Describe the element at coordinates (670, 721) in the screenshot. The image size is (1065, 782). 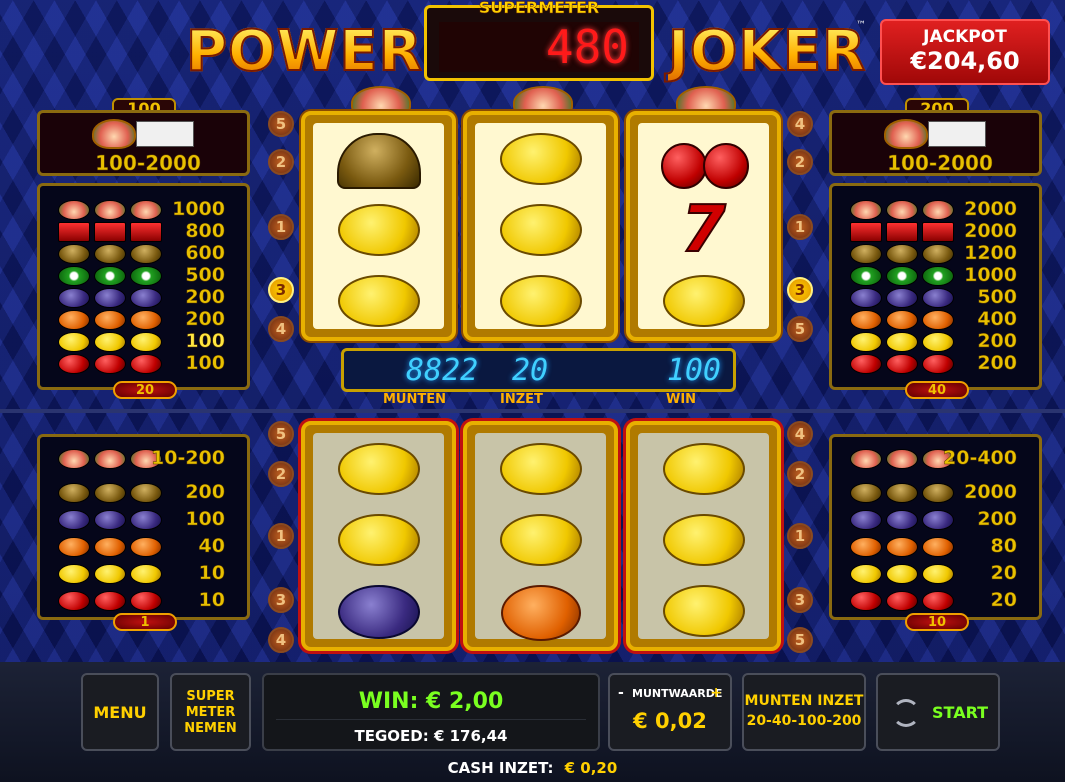
I see `coin-value: € 0,02` at that location.